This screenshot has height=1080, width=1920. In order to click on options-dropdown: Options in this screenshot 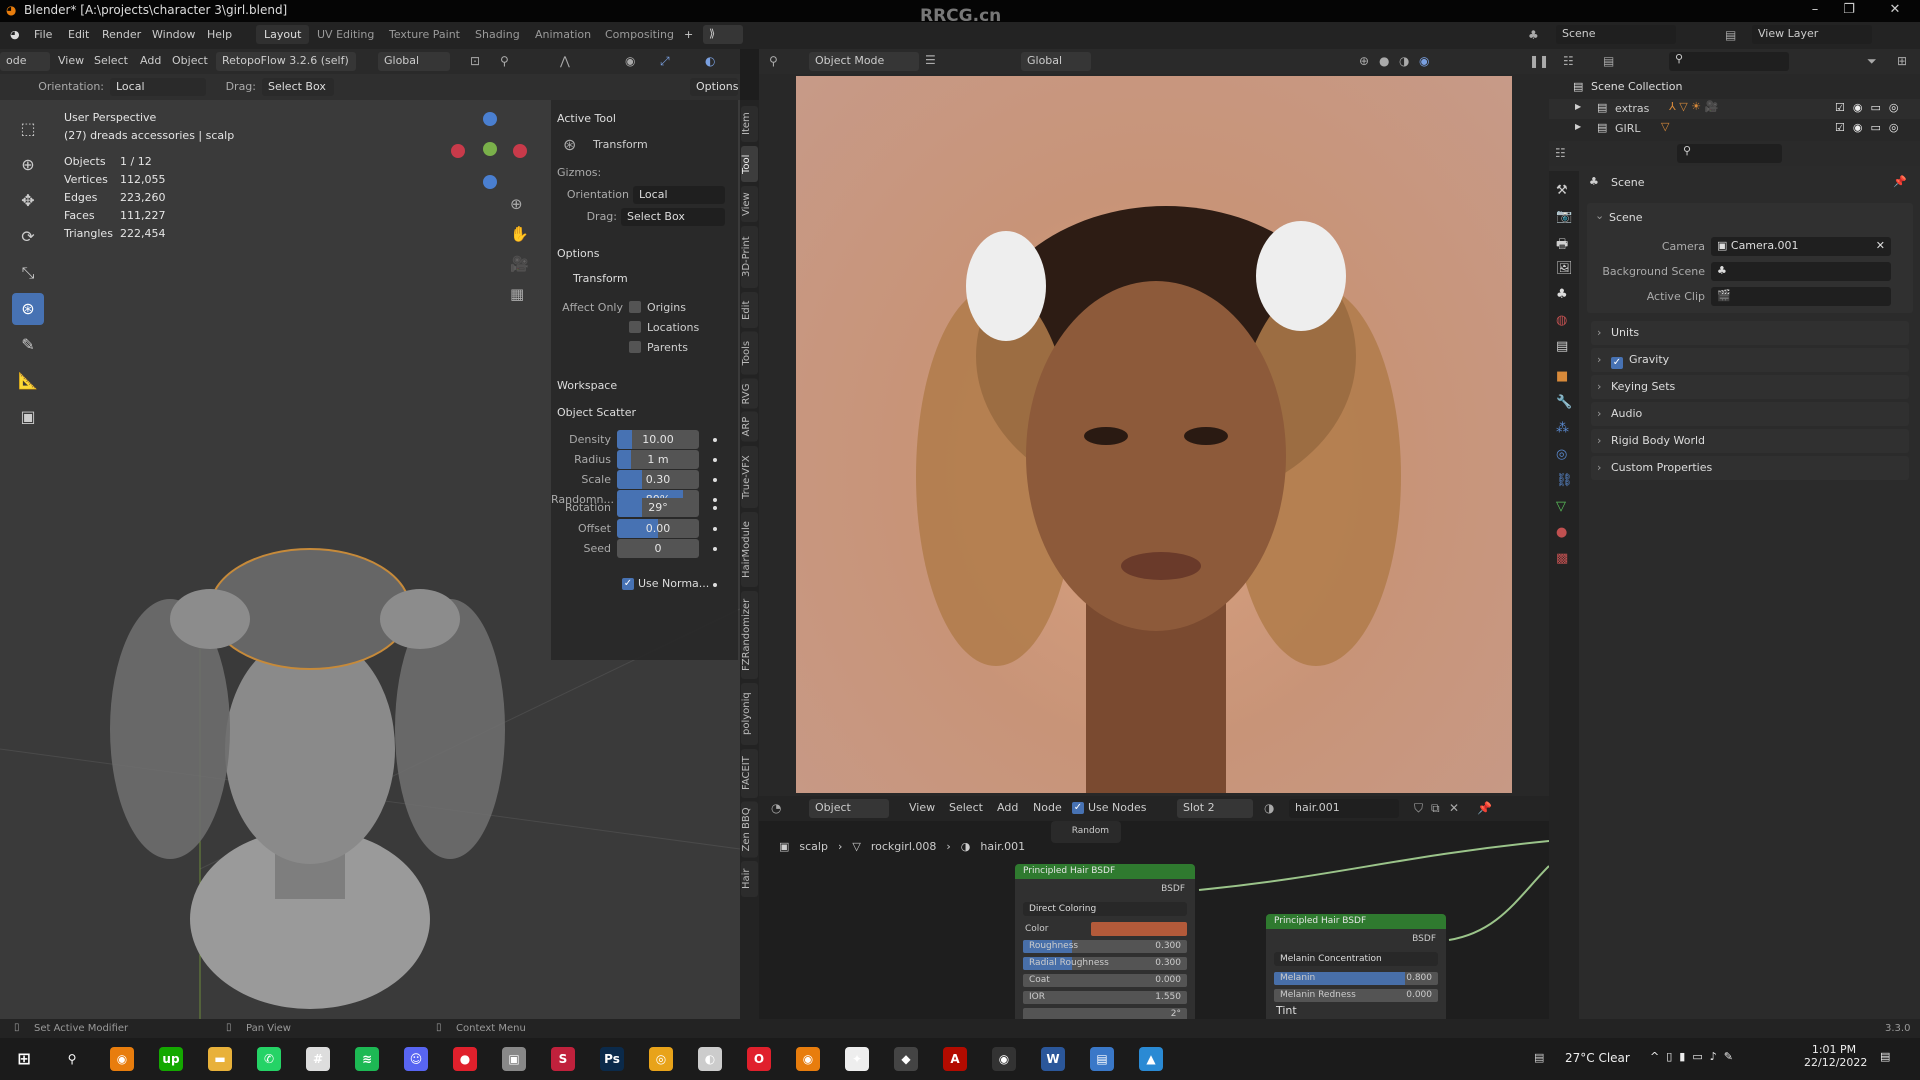, I will do `click(714, 87)`.